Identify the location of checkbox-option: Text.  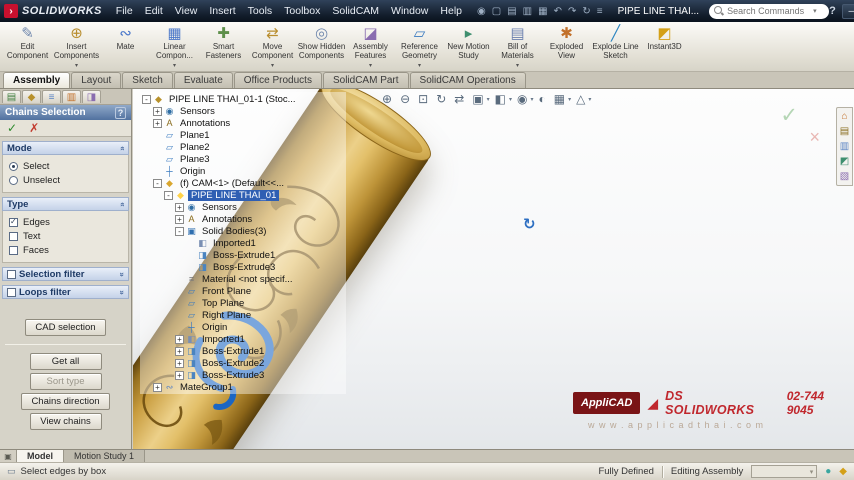
(65, 236).